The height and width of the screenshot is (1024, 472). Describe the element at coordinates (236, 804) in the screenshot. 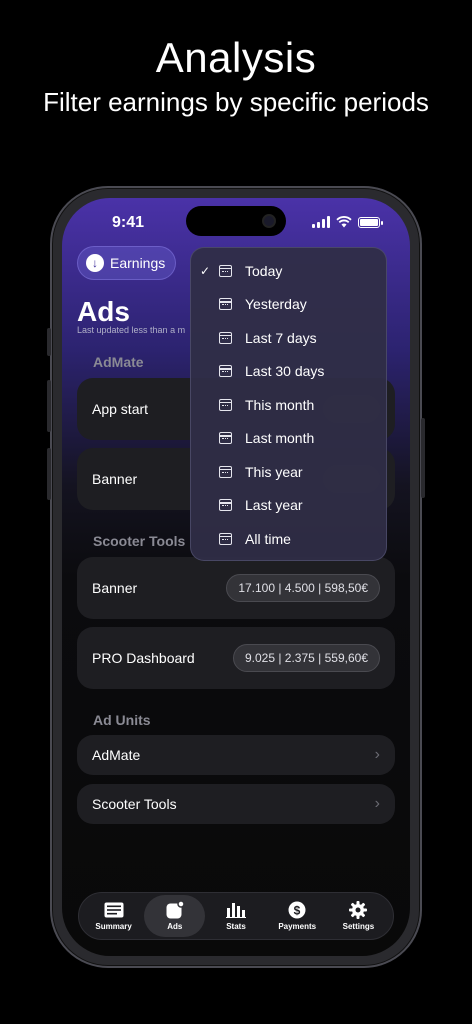

I see `ad-unit-scooter-tools: Scooter Tools ›` at that location.